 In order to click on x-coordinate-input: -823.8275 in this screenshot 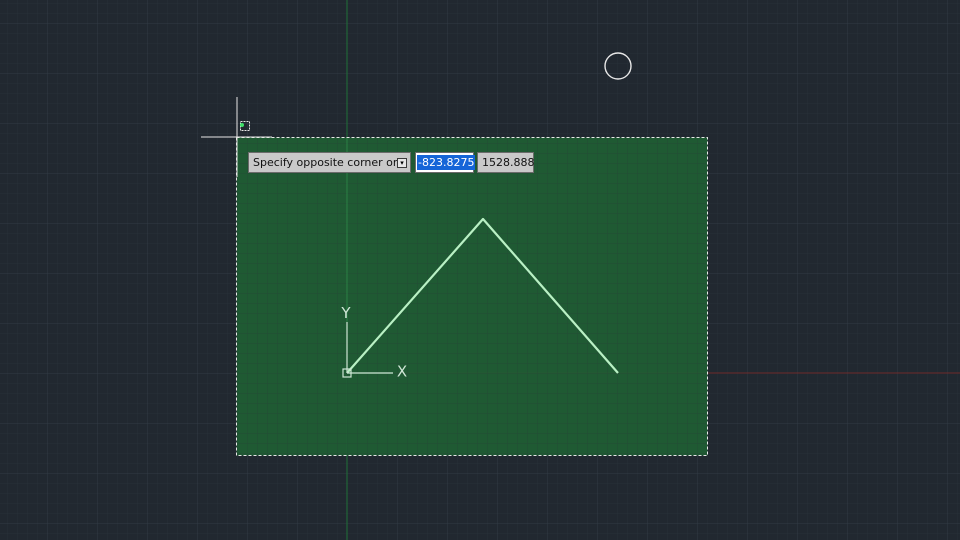, I will do `click(445, 162)`.